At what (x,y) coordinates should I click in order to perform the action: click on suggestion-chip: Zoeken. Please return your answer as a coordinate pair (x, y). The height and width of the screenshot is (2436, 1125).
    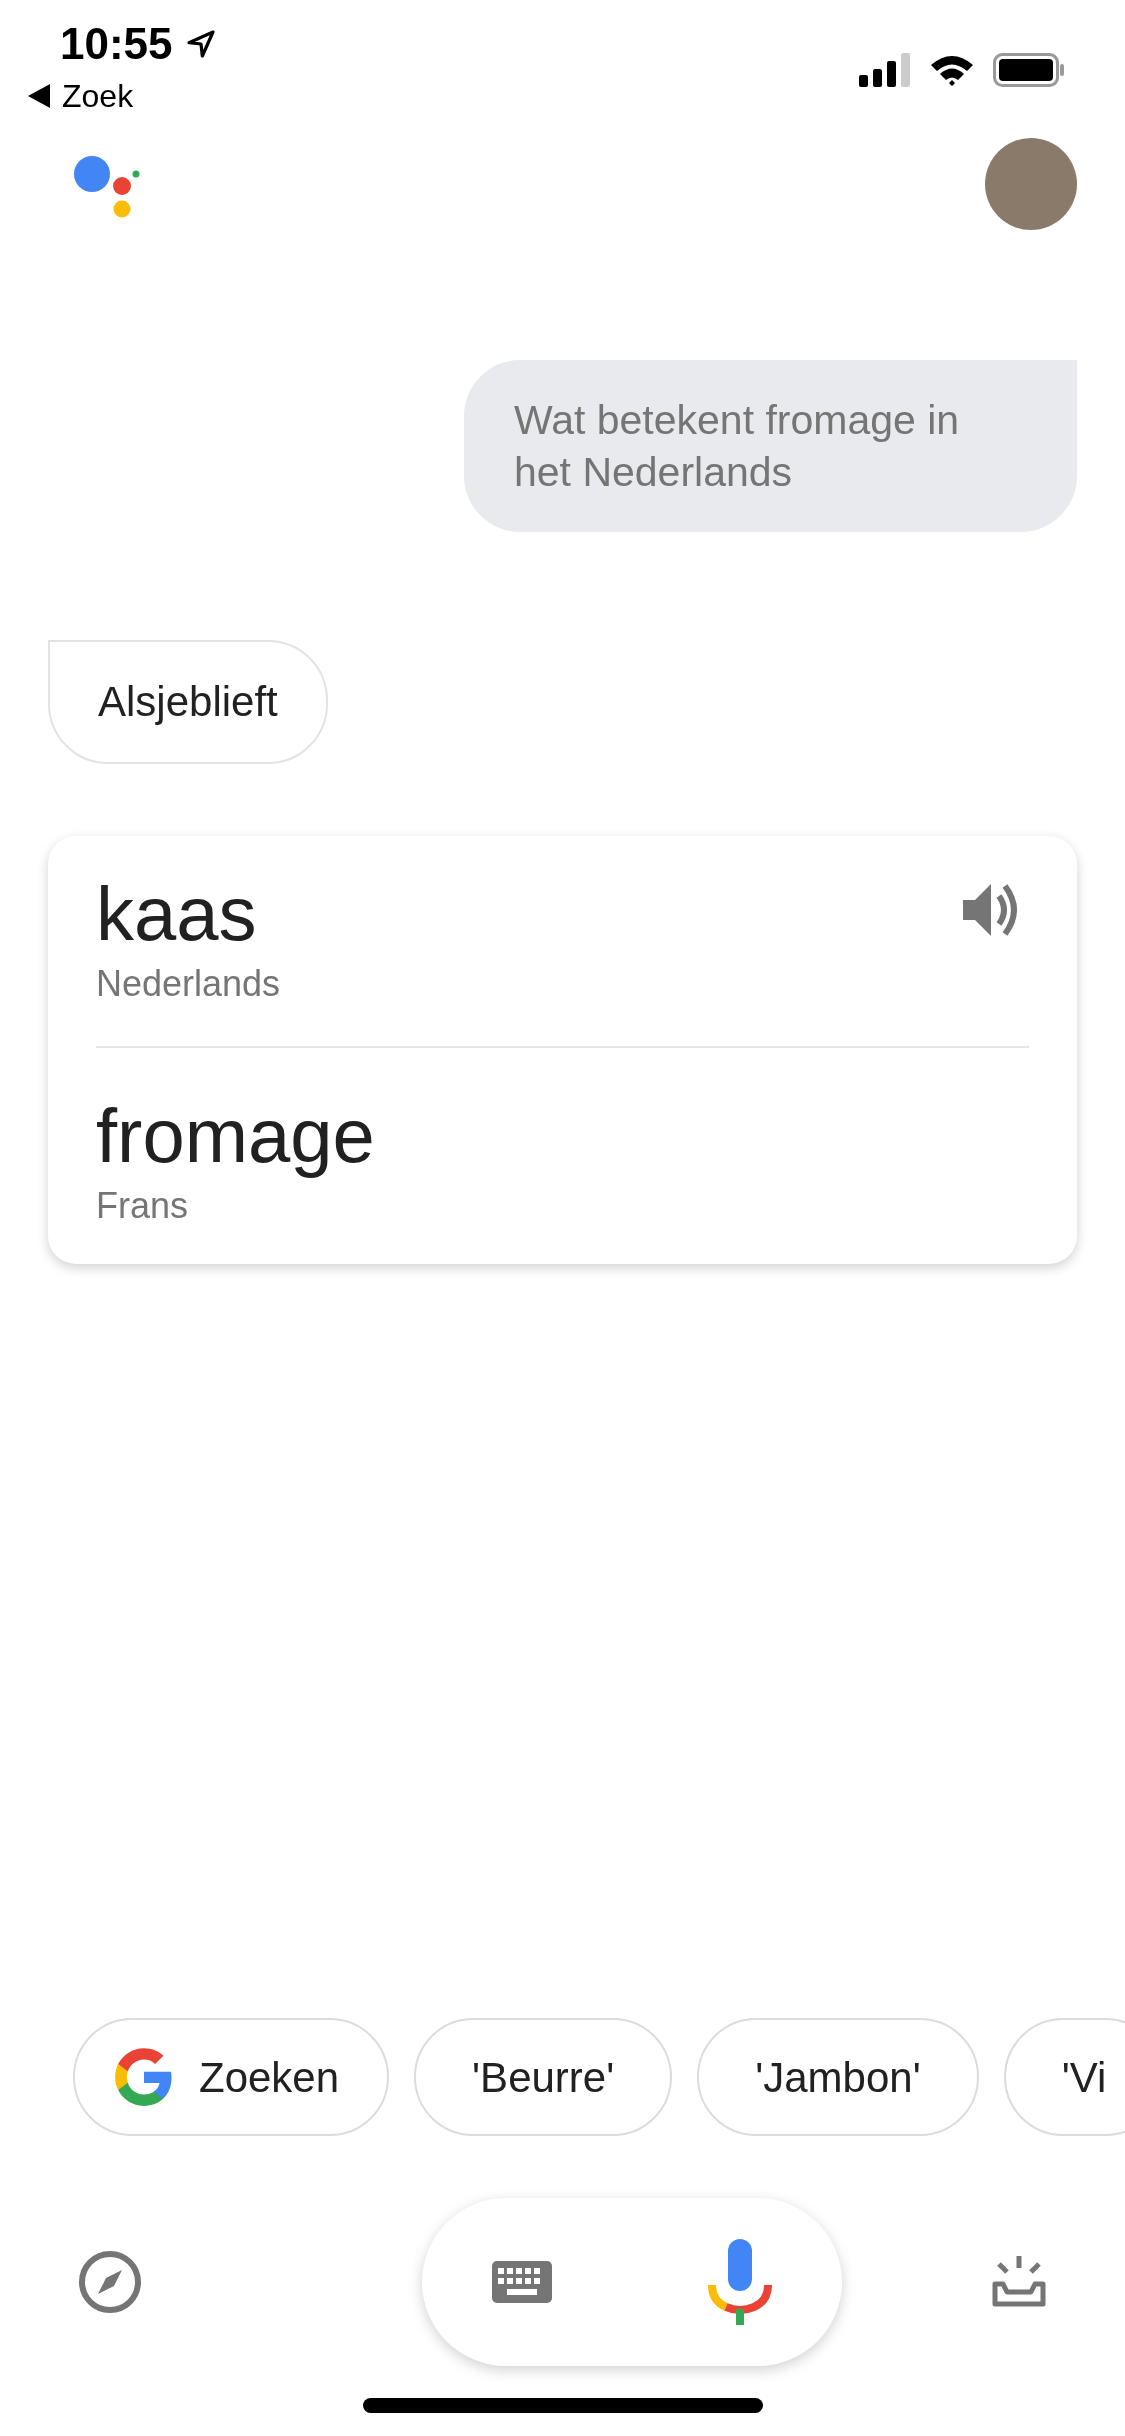
    Looking at the image, I should click on (231, 2077).